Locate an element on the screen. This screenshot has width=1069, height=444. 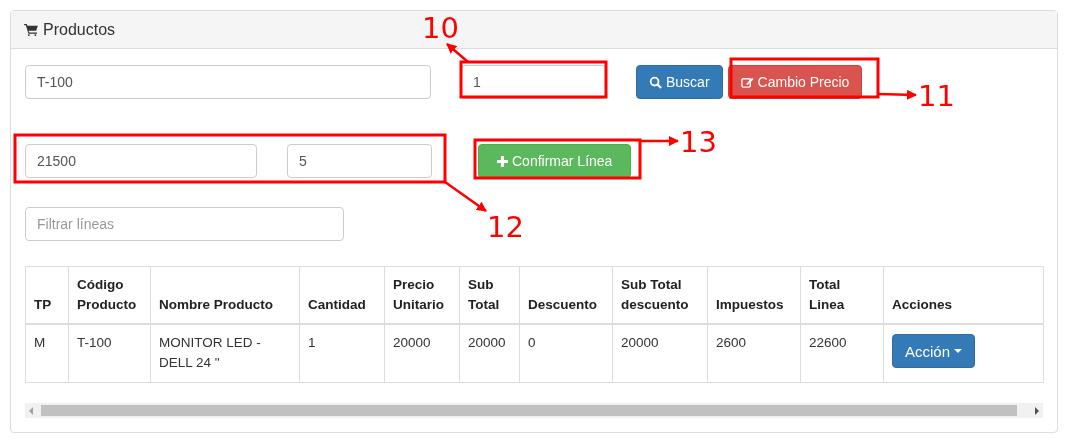
filter-field: Filtrar líneas is located at coordinates (184, 224).